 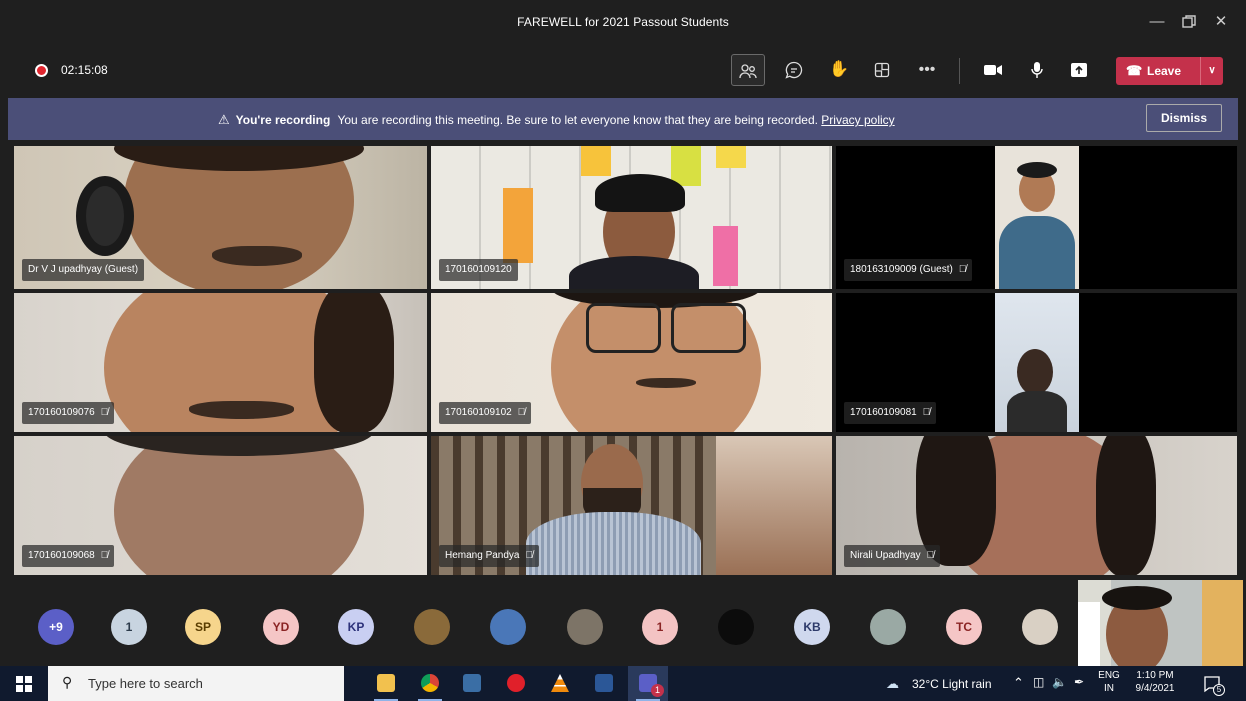 I want to click on avatar: SP, so click(x=203, y=627).